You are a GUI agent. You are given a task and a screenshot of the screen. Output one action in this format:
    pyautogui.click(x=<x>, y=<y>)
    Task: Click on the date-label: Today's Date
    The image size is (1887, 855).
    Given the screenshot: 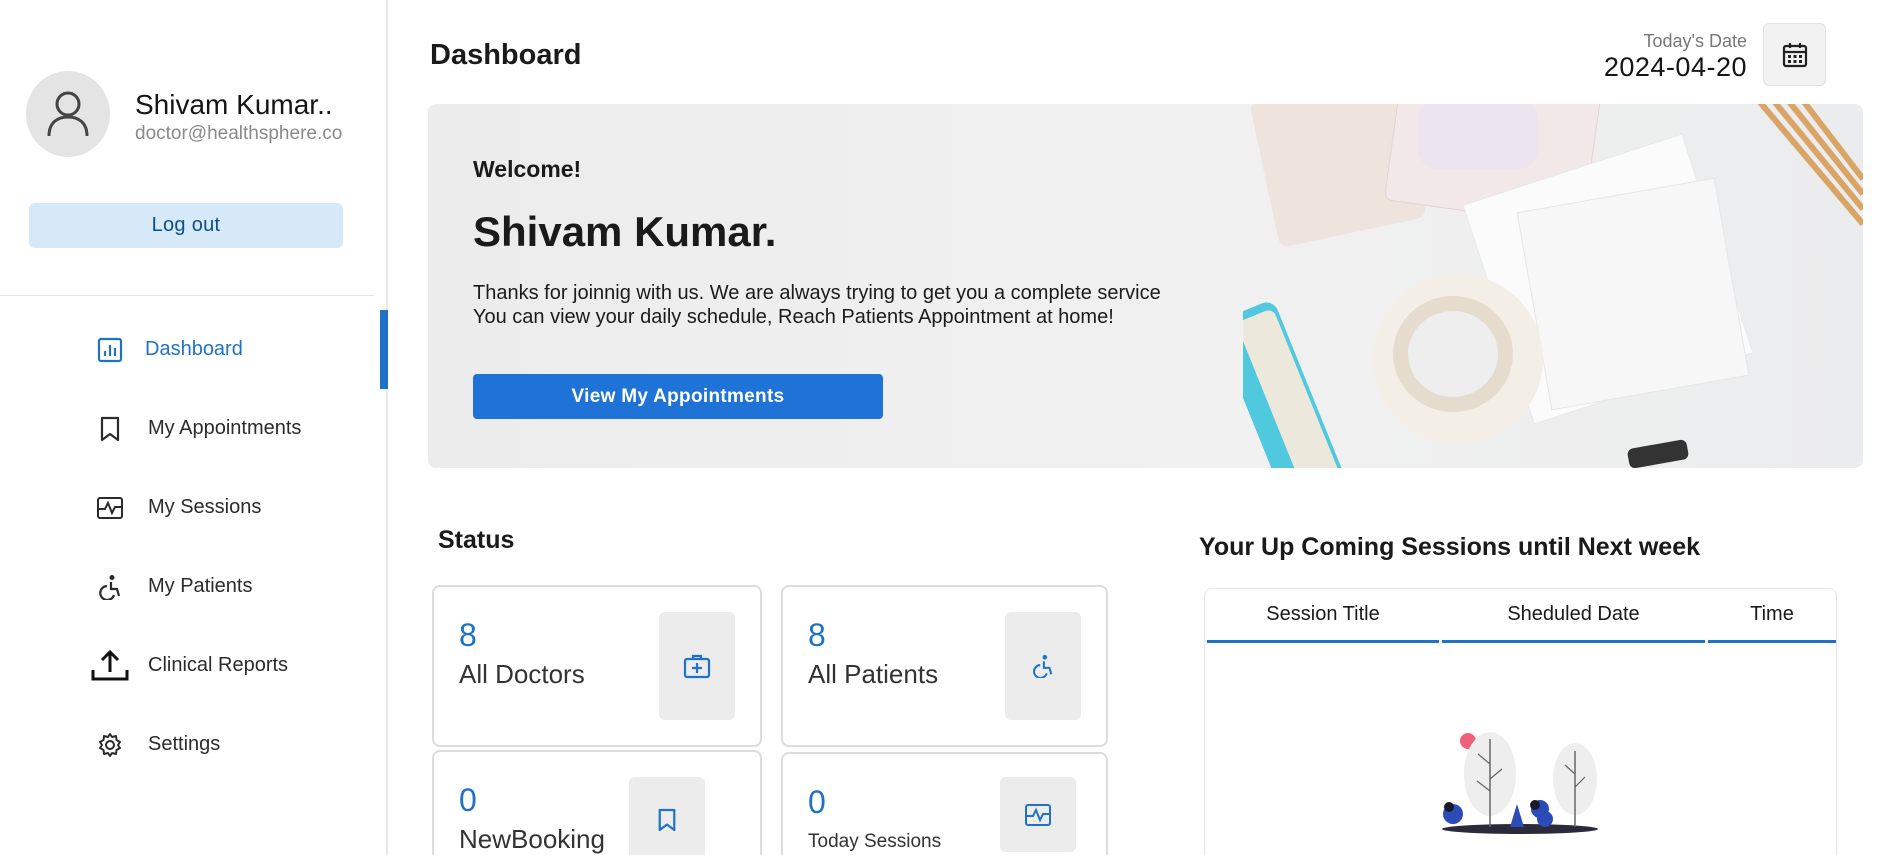 What is the action you would take?
    pyautogui.click(x=1695, y=41)
    